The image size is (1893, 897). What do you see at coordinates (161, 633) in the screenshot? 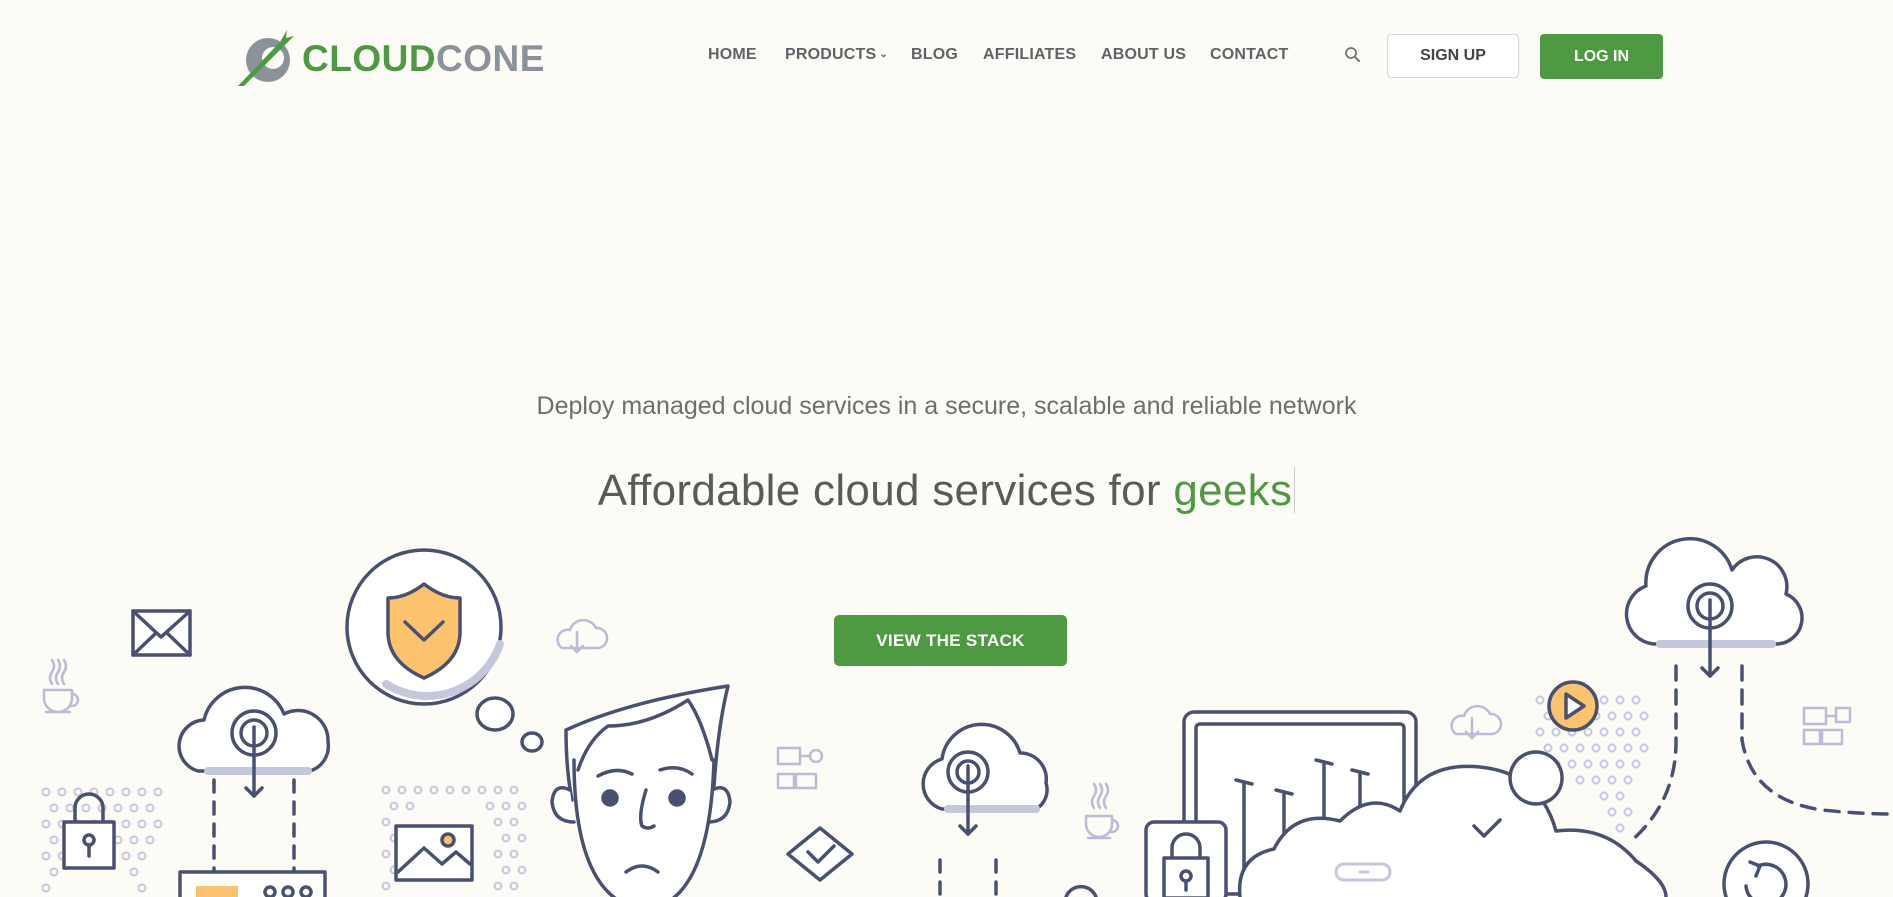
I see `mail-icon` at bounding box center [161, 633].